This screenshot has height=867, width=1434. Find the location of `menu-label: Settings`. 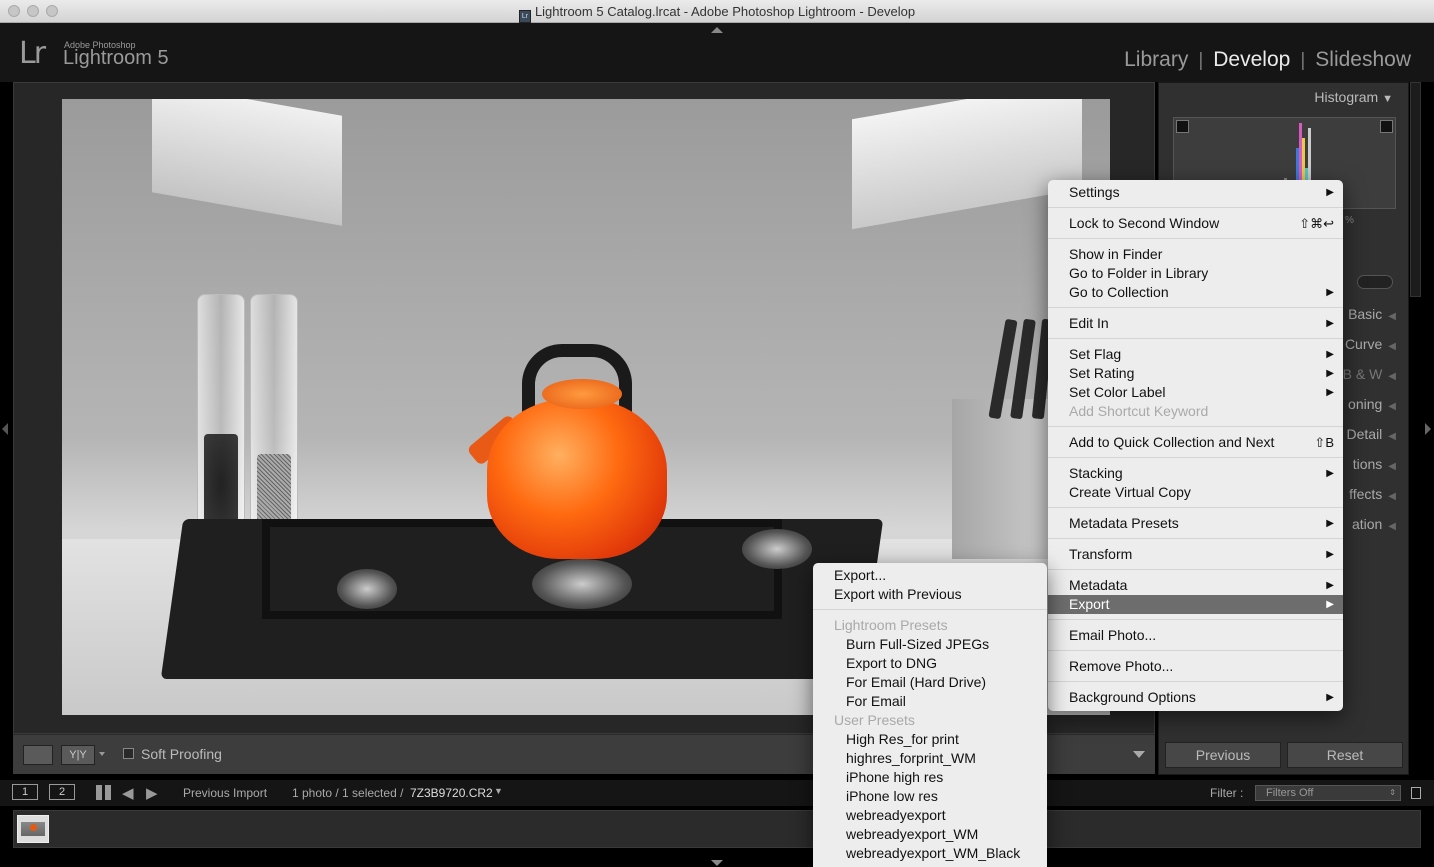

menu-label: Settings is located at coordinates (1094, 192).